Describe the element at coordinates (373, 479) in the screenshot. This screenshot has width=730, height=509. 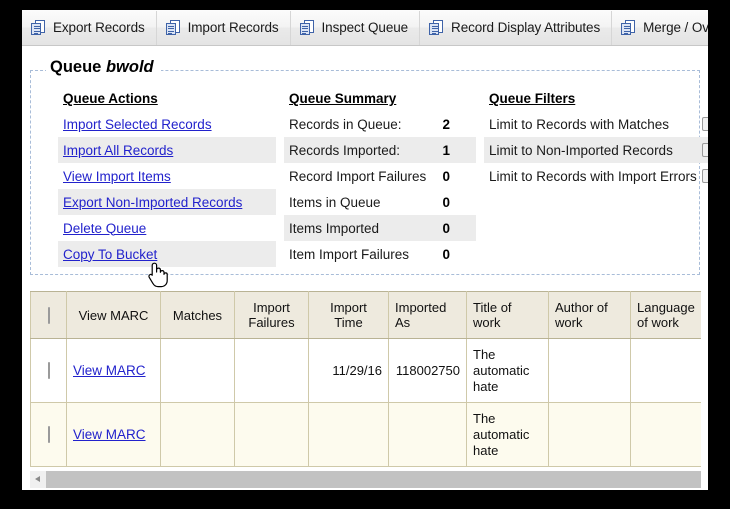
I see `scrollbar-thumb` at that location.